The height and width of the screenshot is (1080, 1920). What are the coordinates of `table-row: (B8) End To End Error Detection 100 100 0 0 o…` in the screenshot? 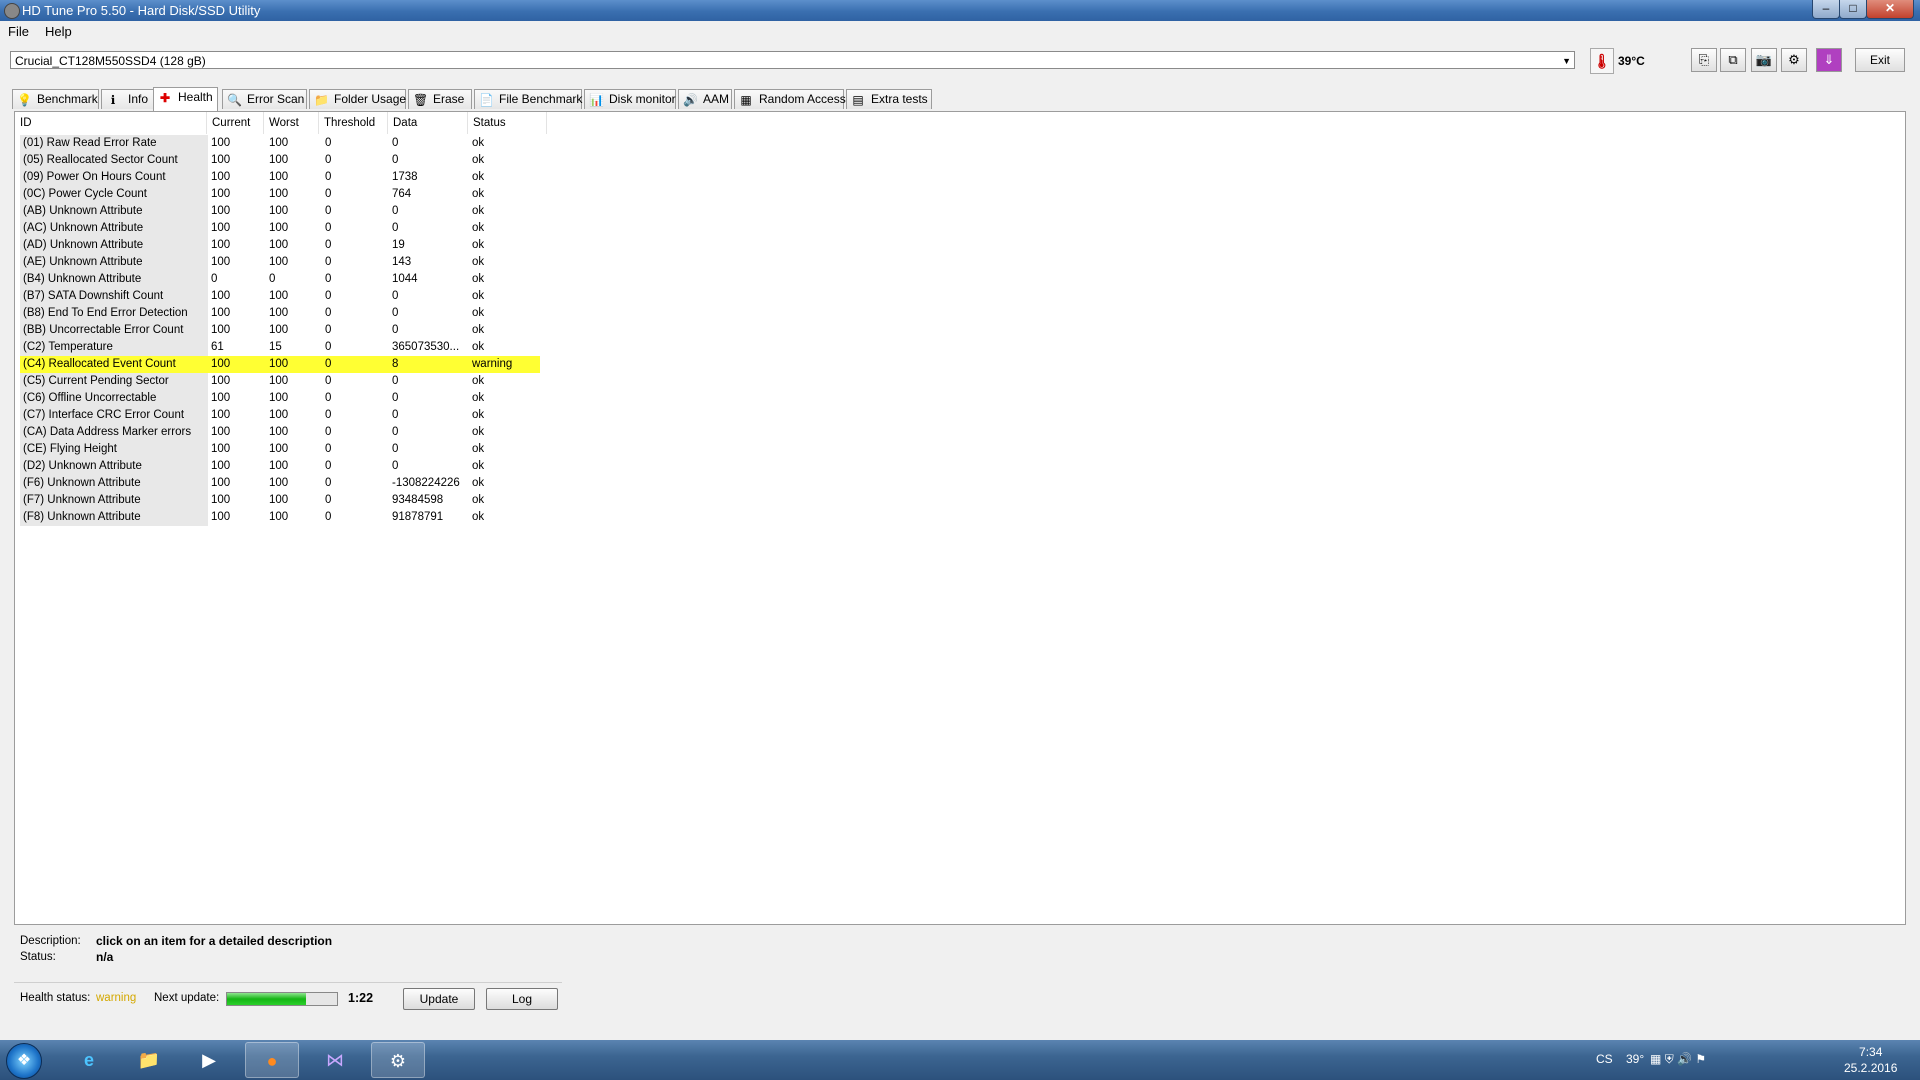 It's located at (280, 313).